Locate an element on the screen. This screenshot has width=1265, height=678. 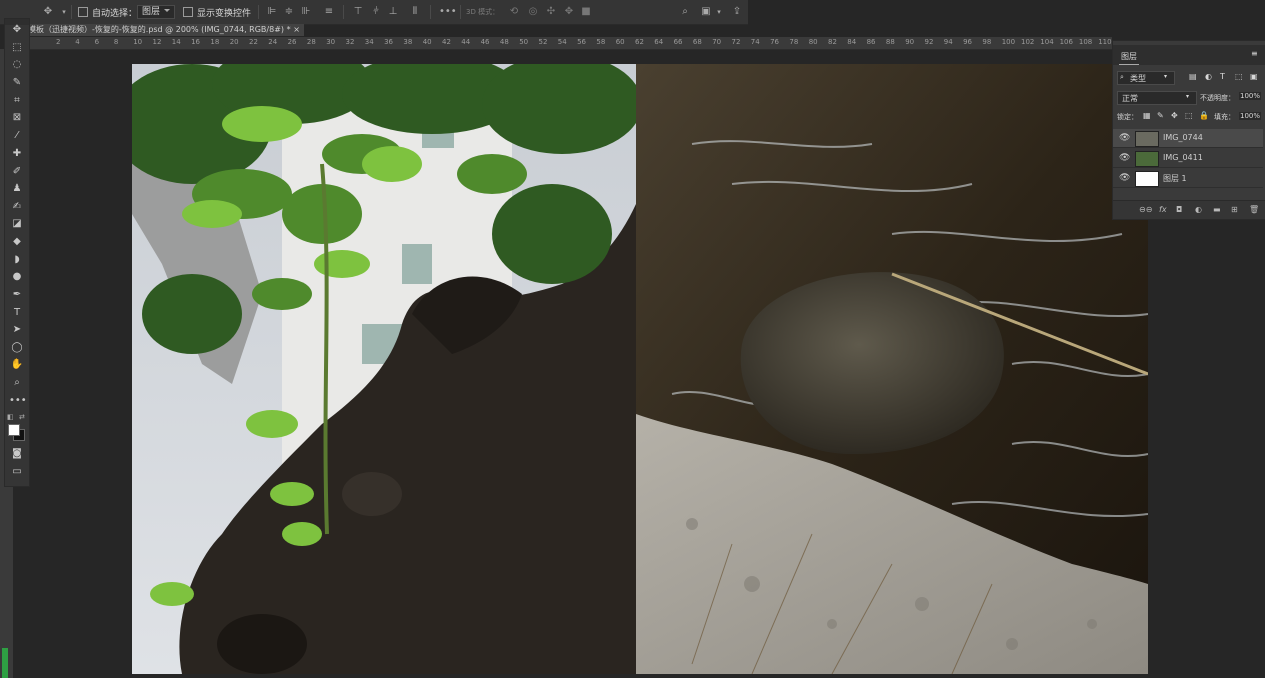
3d-scale-icon: ■ is located at coordinates (586, 12).